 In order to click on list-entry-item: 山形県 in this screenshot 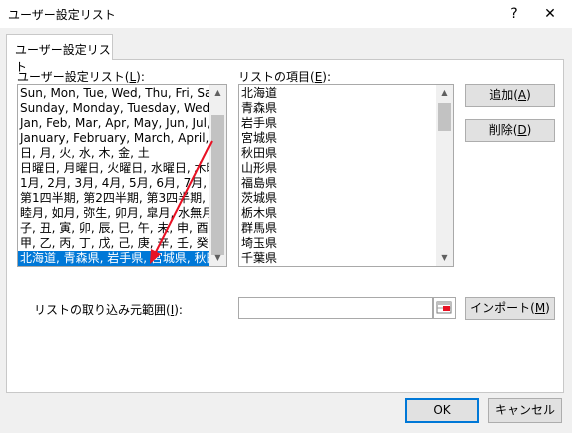, I will do `click(259, 168)`.